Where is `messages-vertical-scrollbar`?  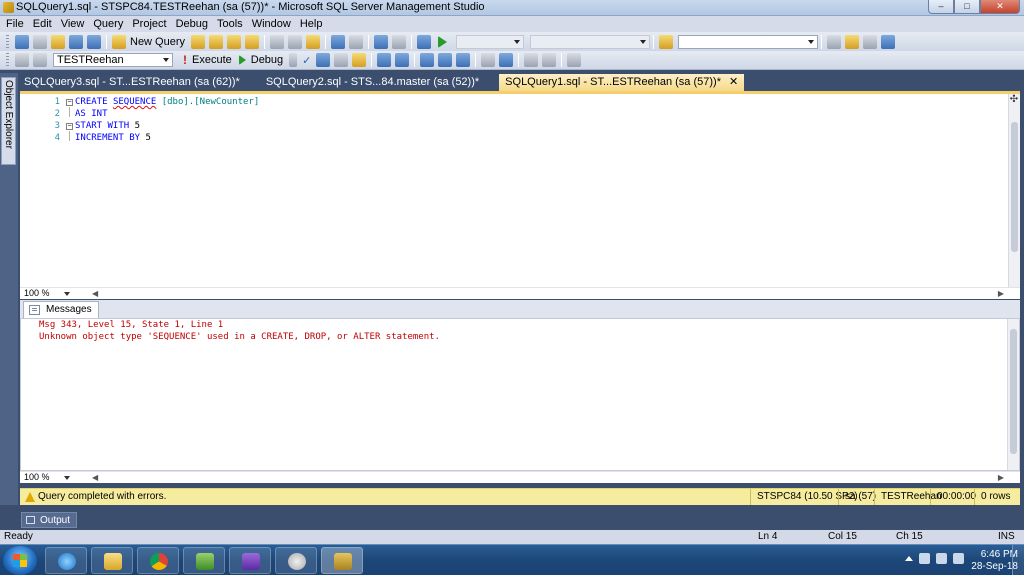
messages-vertical-scrollbar is located at coordinates (1013, 394).